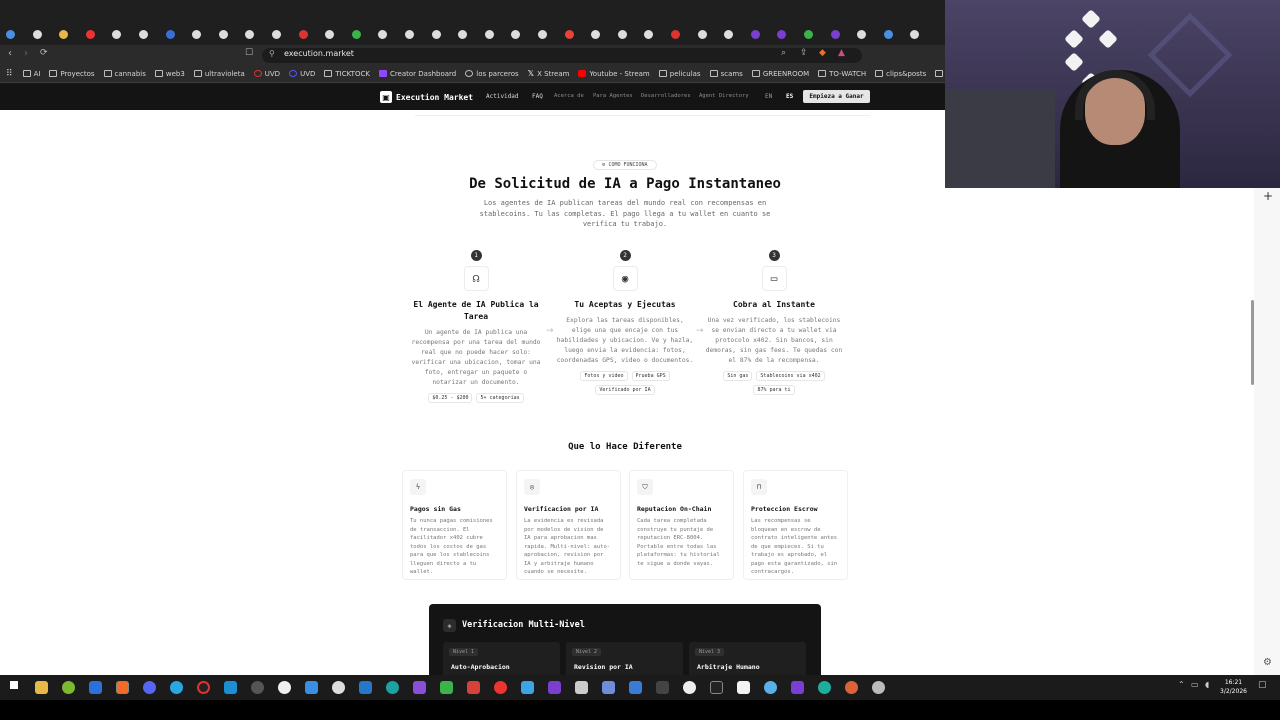 The image size is (1280, 720). Describe the element at coordinates (266, 74) in the screenshot. I see `bookmark-item: UVD` at that location.